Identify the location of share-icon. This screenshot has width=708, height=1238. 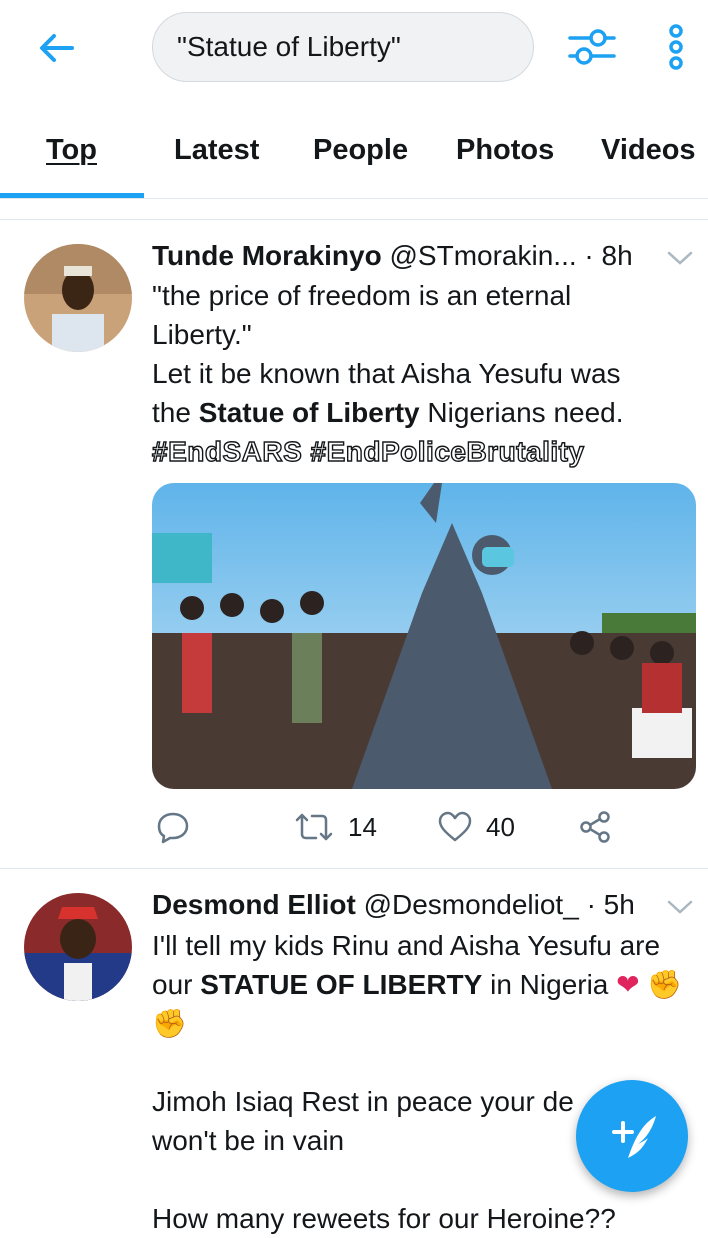
(595, 827).